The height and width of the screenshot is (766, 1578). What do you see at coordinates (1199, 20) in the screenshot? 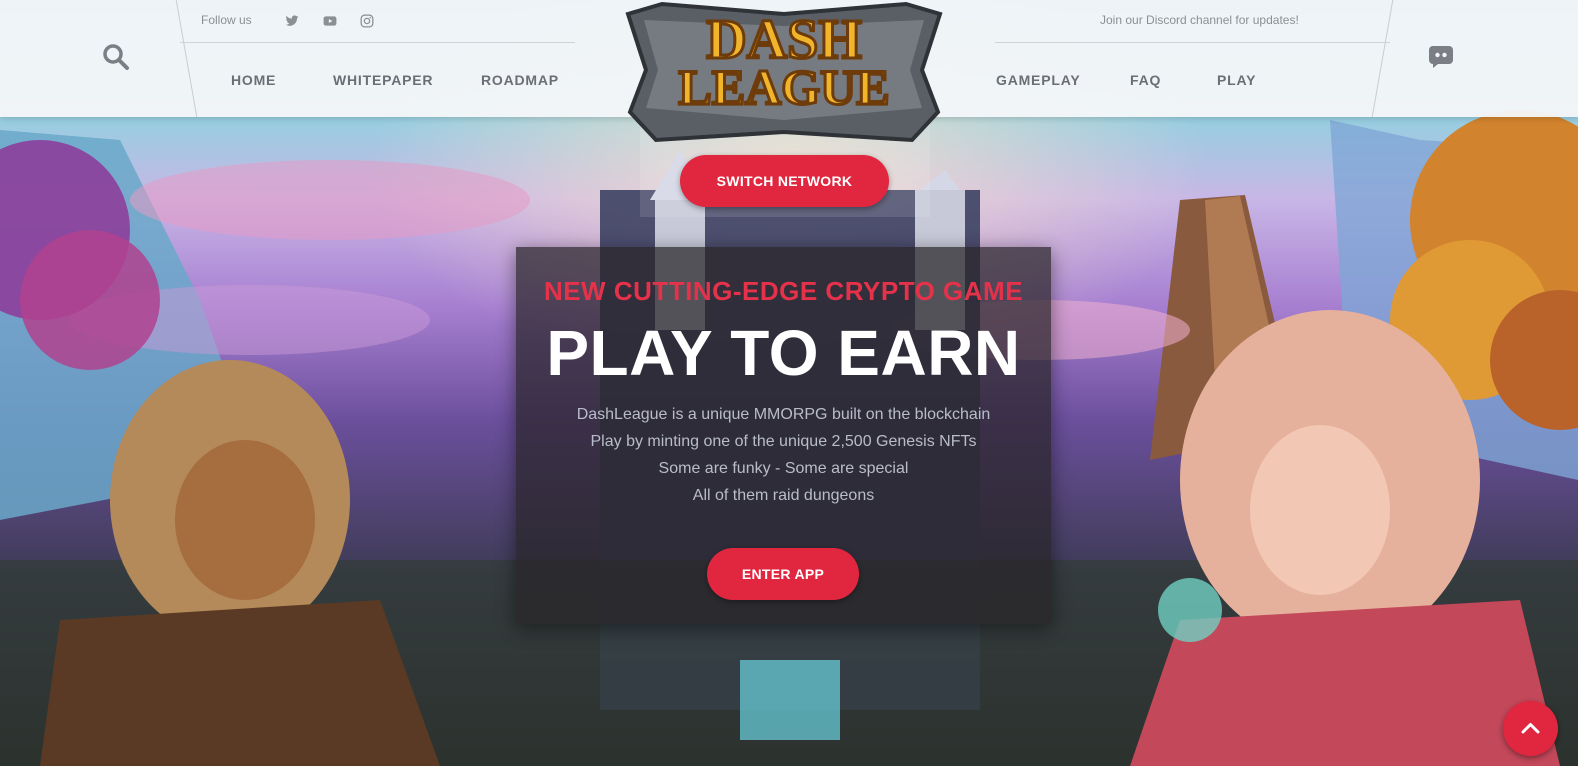
I see `discord-note: Join our Discord channel for updates!` at bounding box center [1199, 20].